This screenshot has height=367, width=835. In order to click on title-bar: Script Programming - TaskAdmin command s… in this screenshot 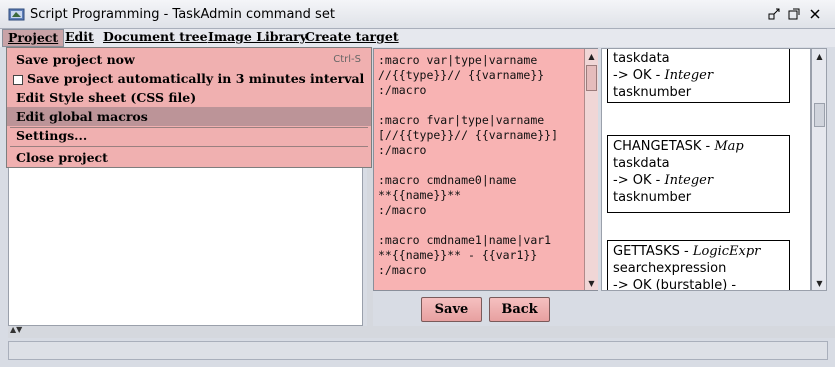, I will do `click(417, 14)`.